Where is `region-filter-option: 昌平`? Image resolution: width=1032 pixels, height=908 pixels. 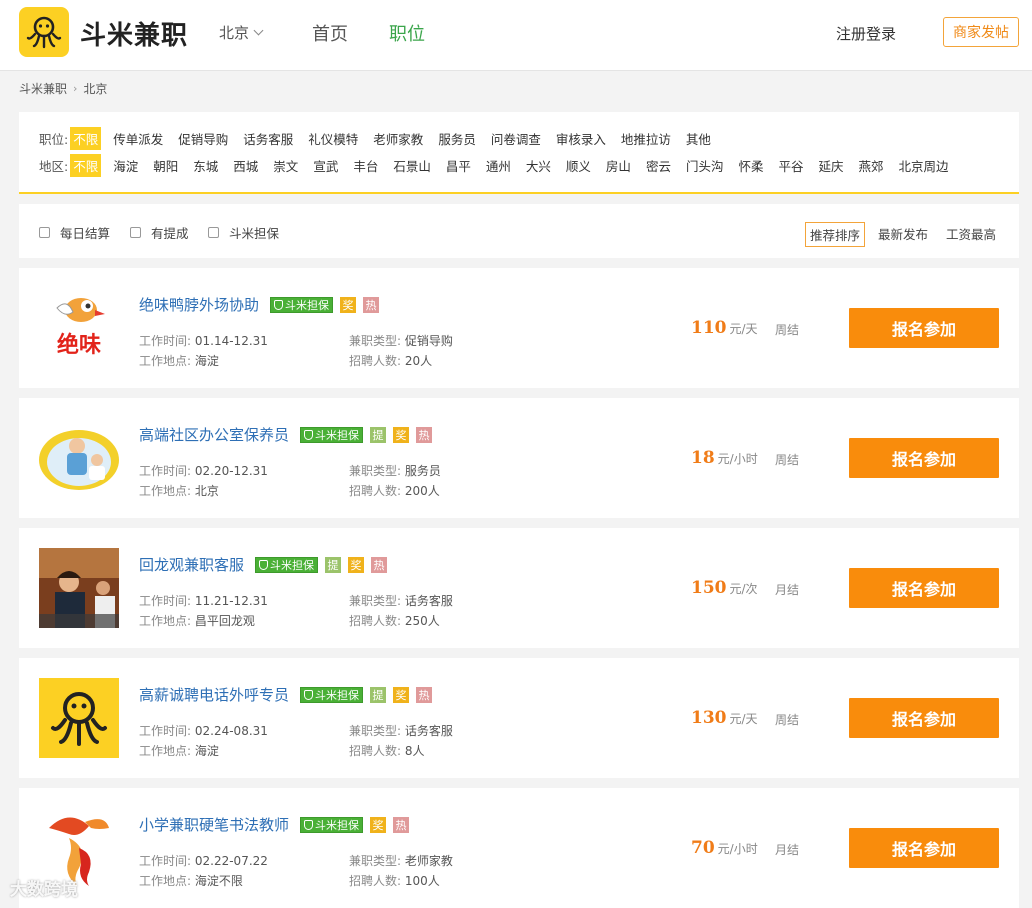 region-filter-option: 昌平 is located at coordinates (458, 165).